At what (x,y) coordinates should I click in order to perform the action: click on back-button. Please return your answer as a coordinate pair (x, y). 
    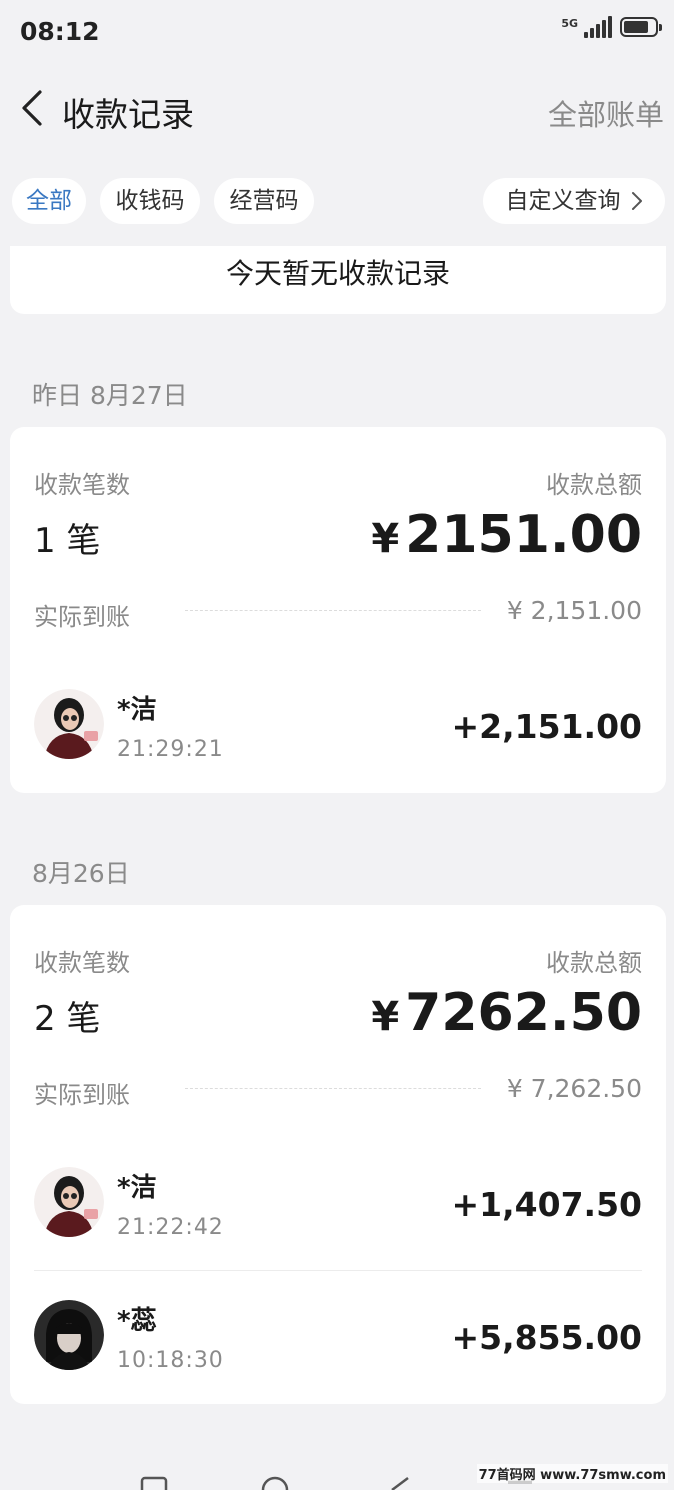
    Looking at the image, I should click on (34, 108).